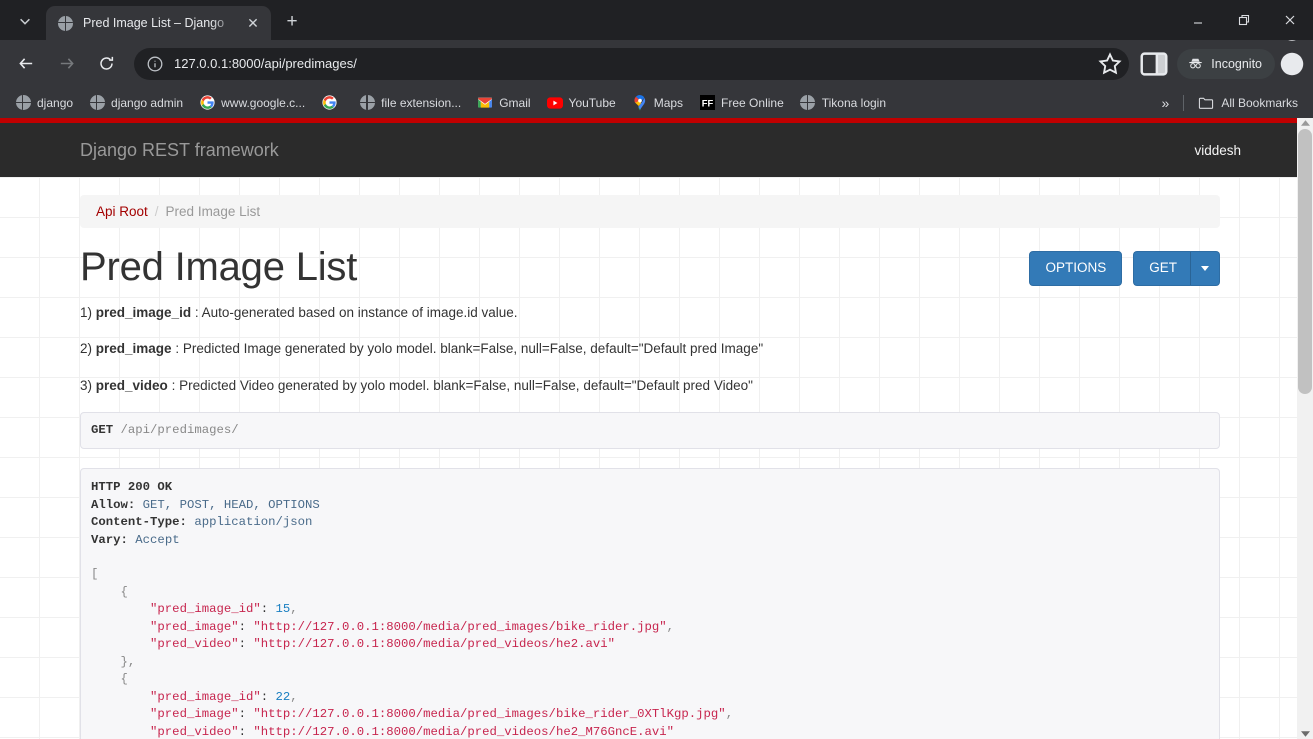 The image size is (1313, 739). I want to click on chevron-down-icon, so click(1205, 268).